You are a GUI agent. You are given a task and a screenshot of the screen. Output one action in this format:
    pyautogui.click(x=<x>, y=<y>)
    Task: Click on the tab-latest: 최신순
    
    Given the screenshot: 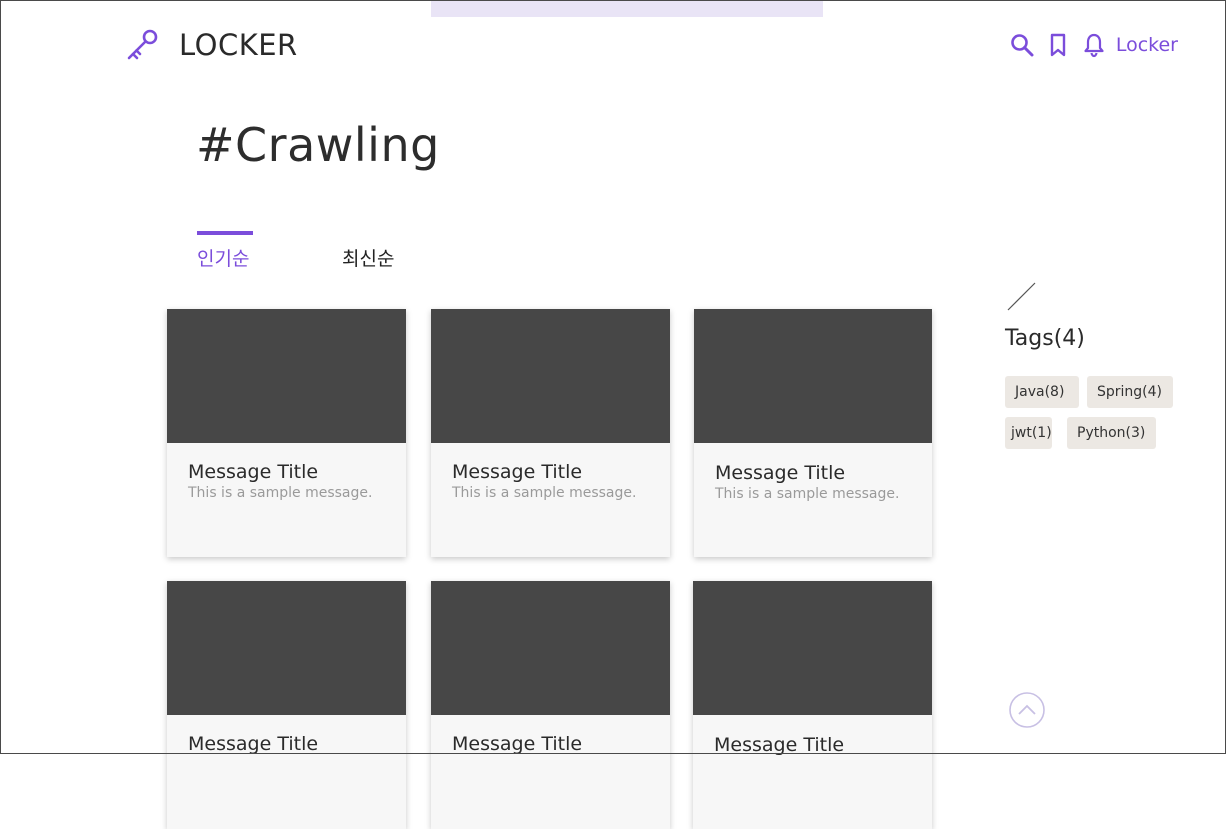 What is the action you would take?
    pyautogui.click(x=368, y=257)
    